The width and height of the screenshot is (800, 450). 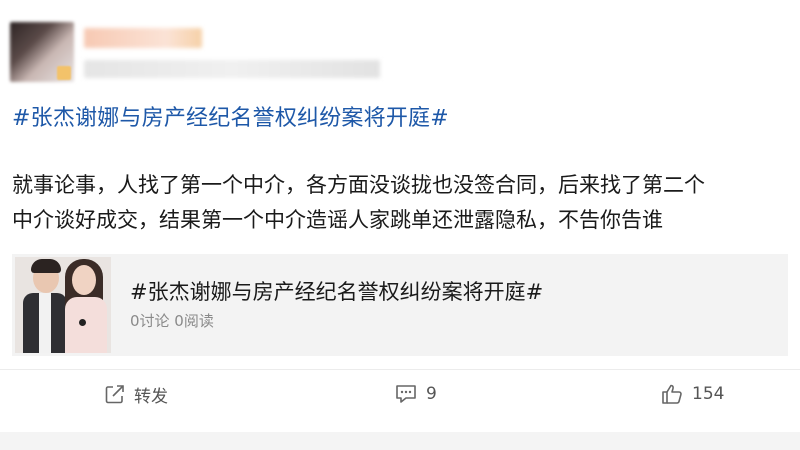 What do you see at coordinates (672, 394) in the screenshot?
I see `thumbs-up-icon` at bounding box center [672, 394].